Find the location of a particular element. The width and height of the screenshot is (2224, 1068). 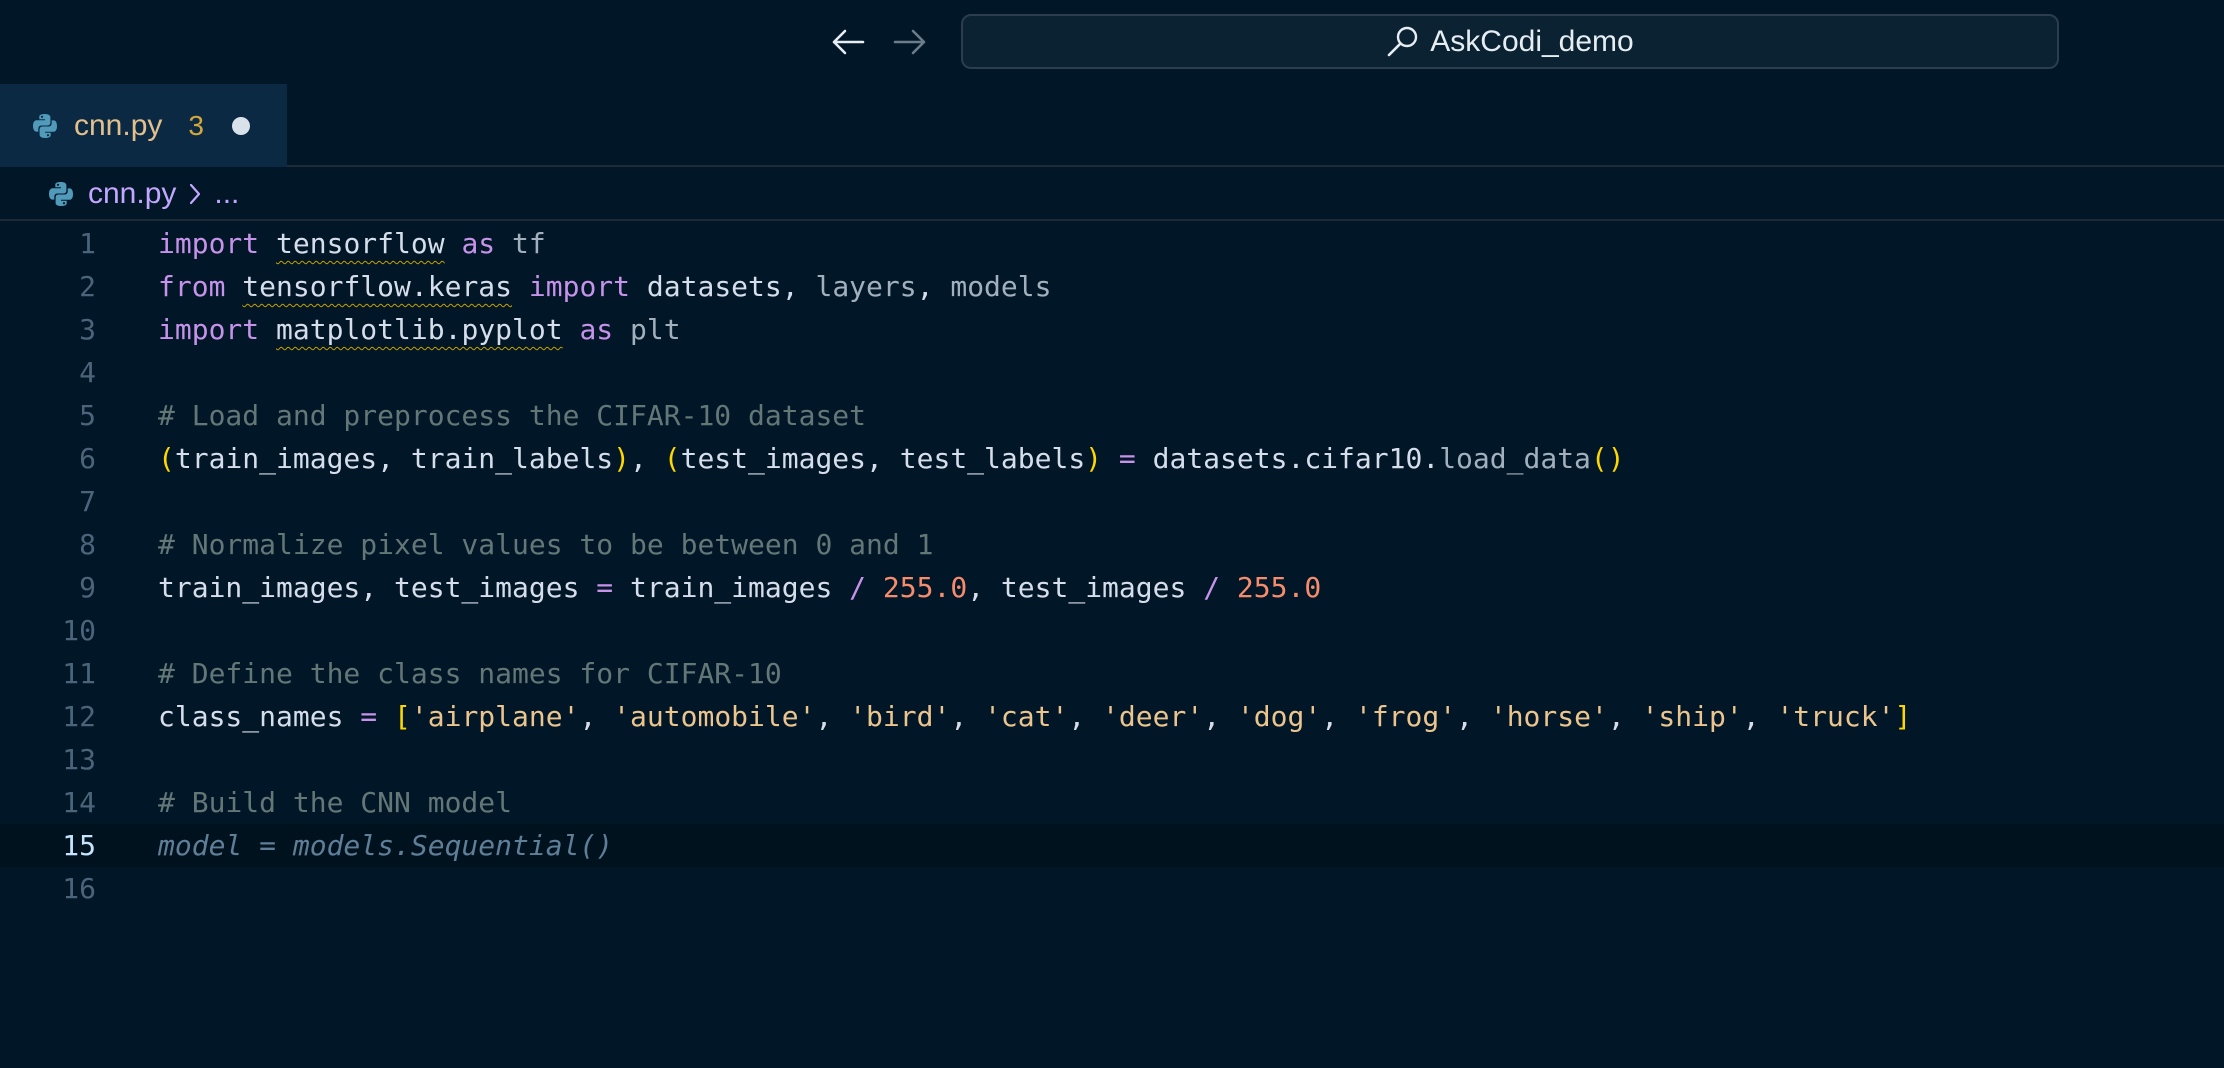

search-icon is located at coordinates (1402, 41).